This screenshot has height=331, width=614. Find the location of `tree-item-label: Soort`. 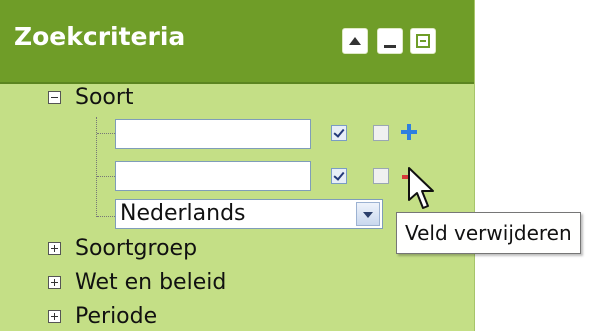

tree-item-label: Soort is located at coordinates (104, 97).